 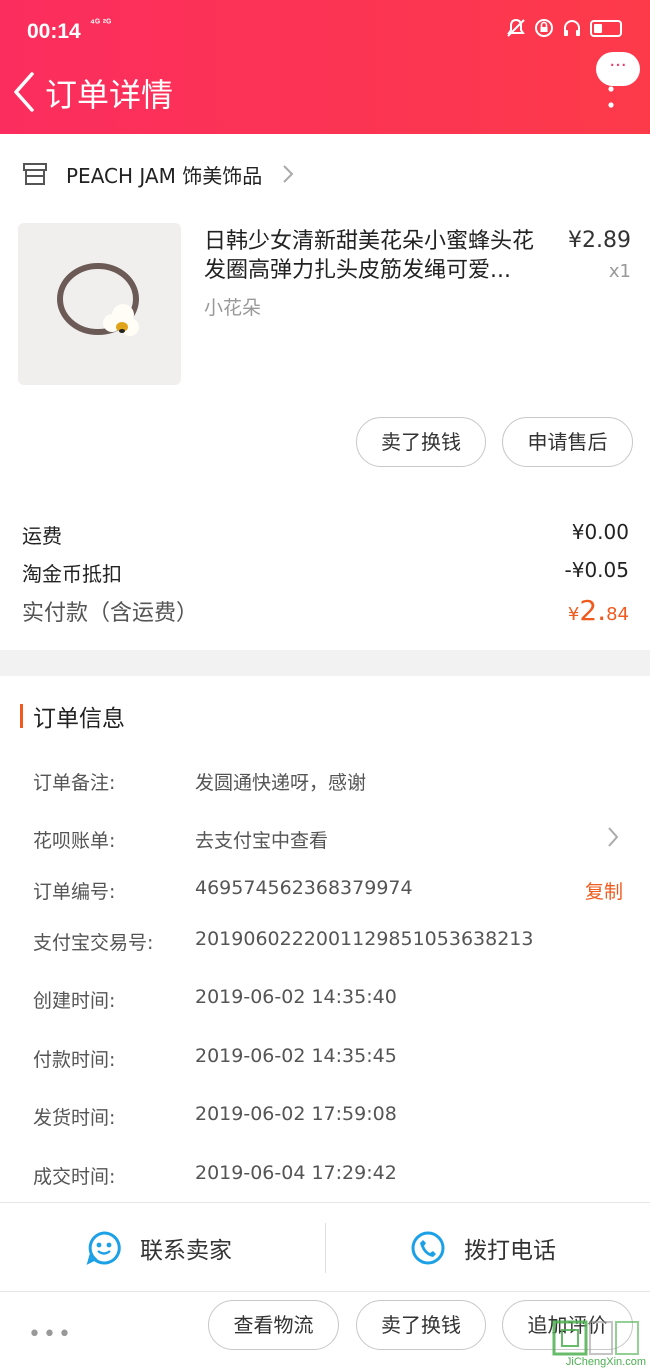 What do you see at coordinates (325, 610) in the screenshot?
I see `total-paid-row: 实付款（含运费） ¥2.84` at bounding box center [325, 610].